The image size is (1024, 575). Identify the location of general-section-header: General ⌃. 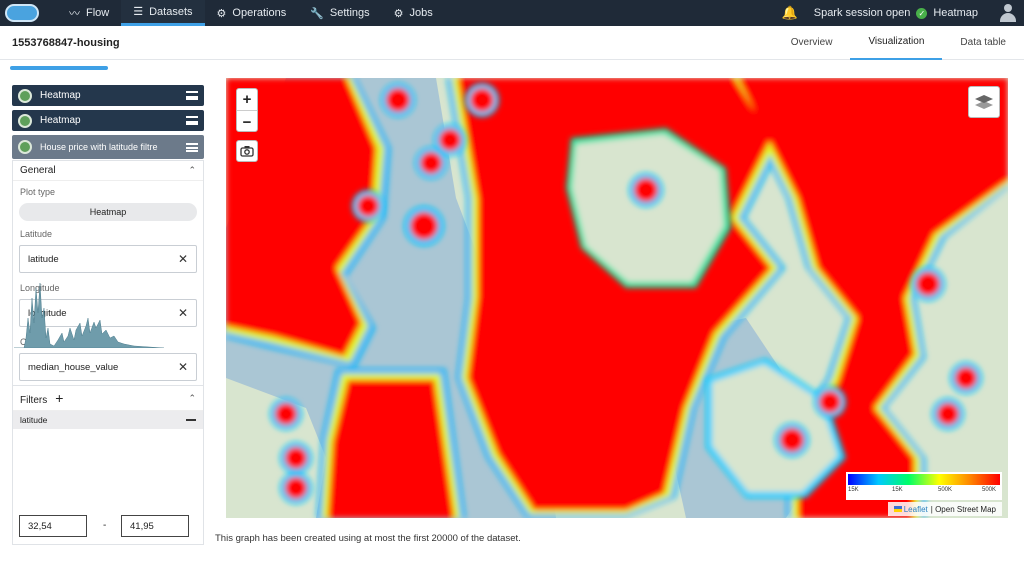
(108, 171).